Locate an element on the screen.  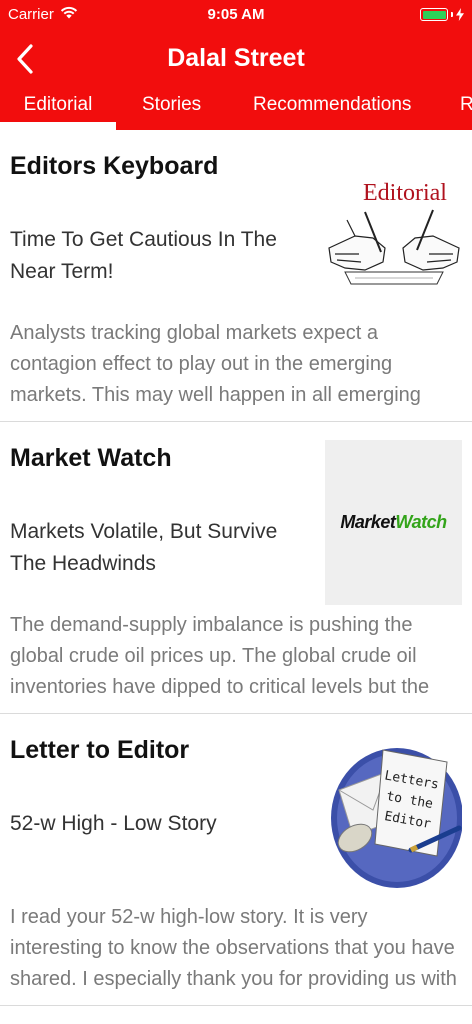
tab-partial-label: R is located at coordinates (466, 104).